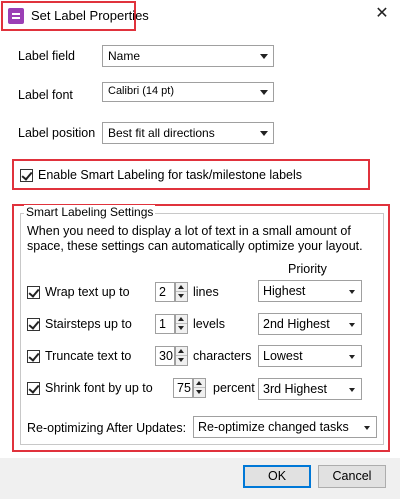  What do you see at coordinates (222, 356) in the screenshot?
I see `truncate-text-unit: characters` at bounding box center [222, 356].